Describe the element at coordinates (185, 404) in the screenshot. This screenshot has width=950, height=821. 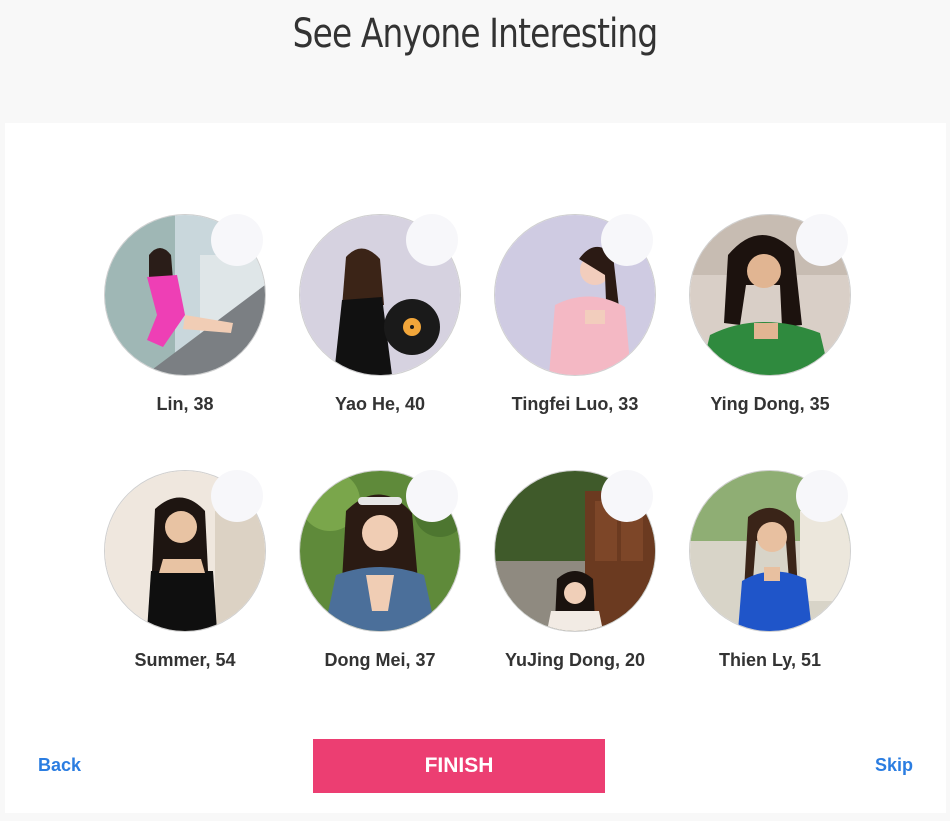
I see `profile-name: Lin, 38` at that location.